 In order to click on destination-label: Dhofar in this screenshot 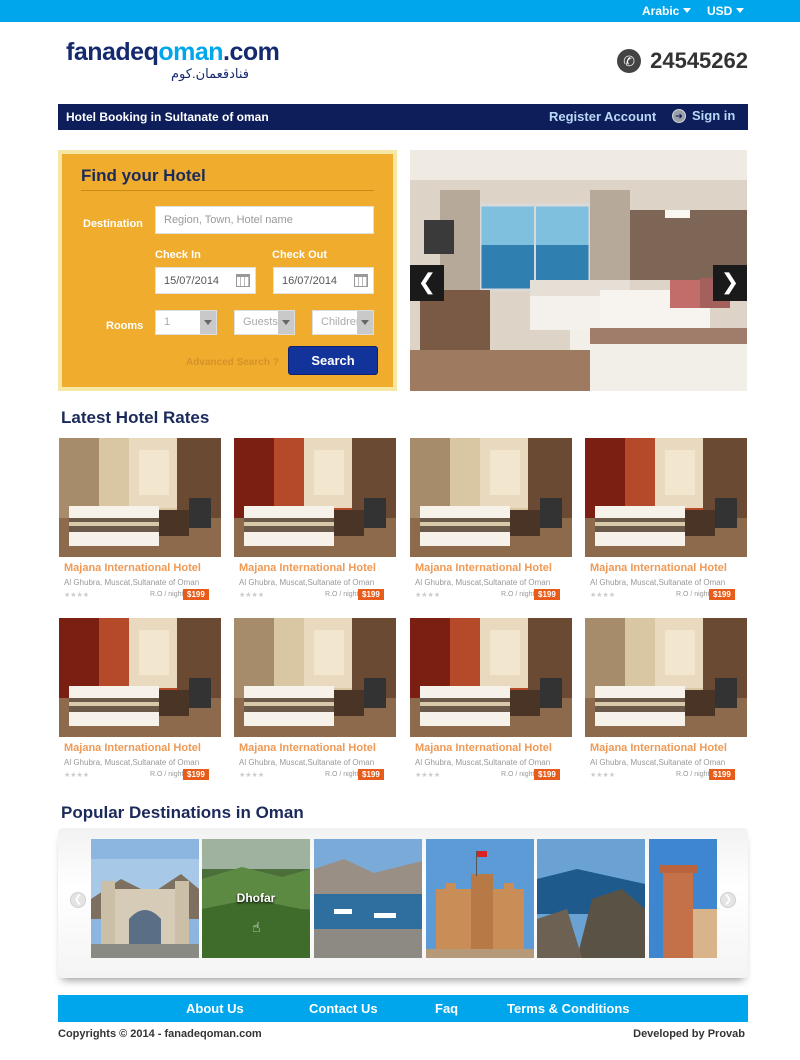, I will do `click(256, 898)`.